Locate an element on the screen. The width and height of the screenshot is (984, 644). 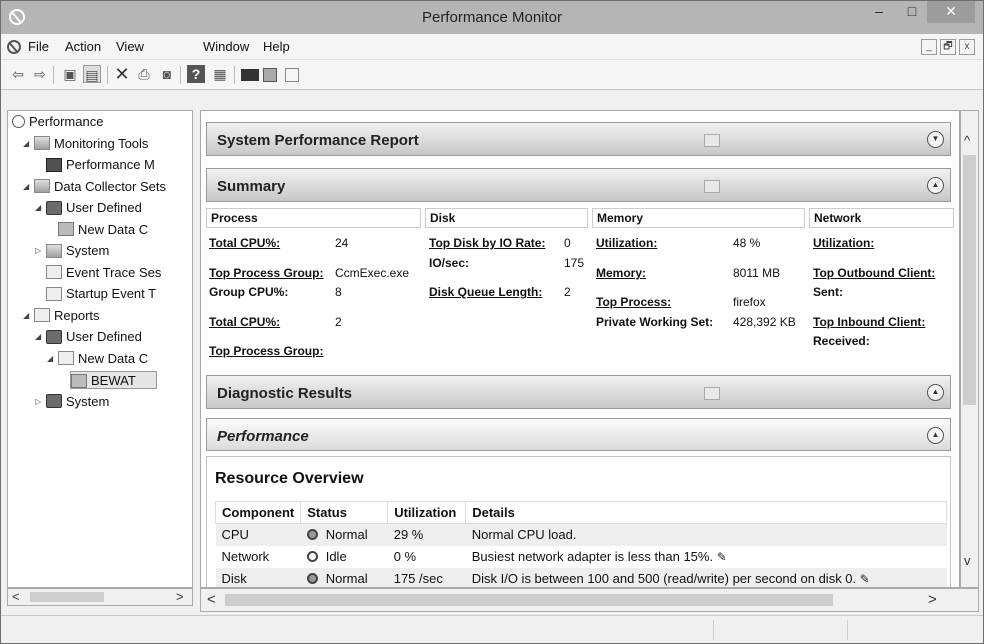
title-bar: Performance Monitor – □ ✕ is located at coordinates (492, 17).